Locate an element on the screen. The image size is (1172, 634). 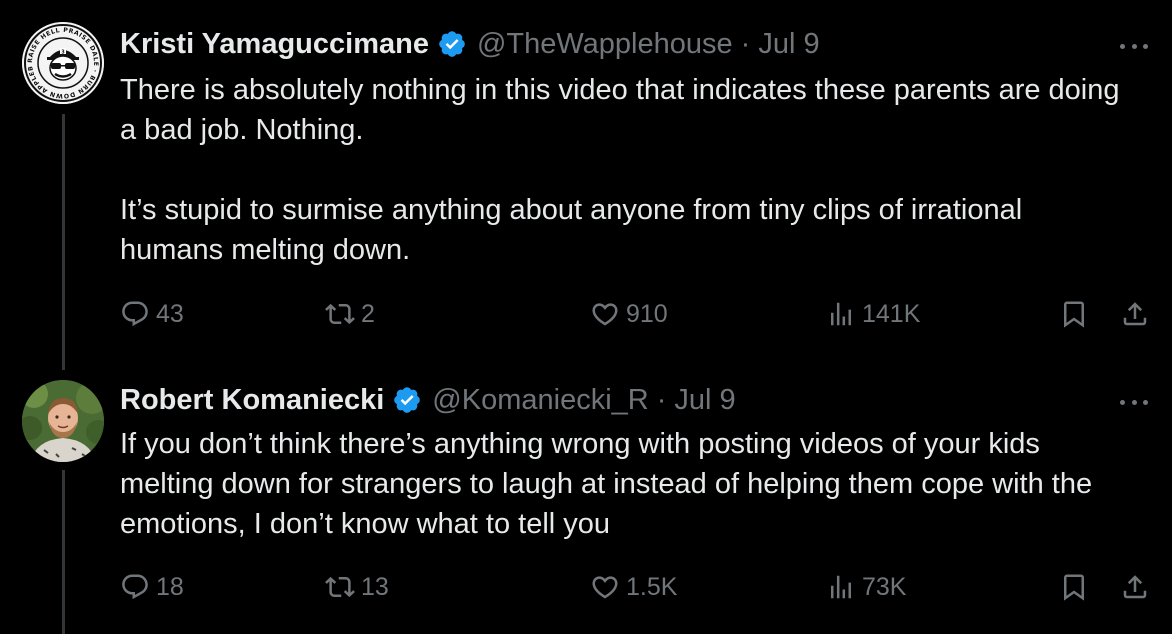
repost-button: 2 is located at coordinates (350, 314).